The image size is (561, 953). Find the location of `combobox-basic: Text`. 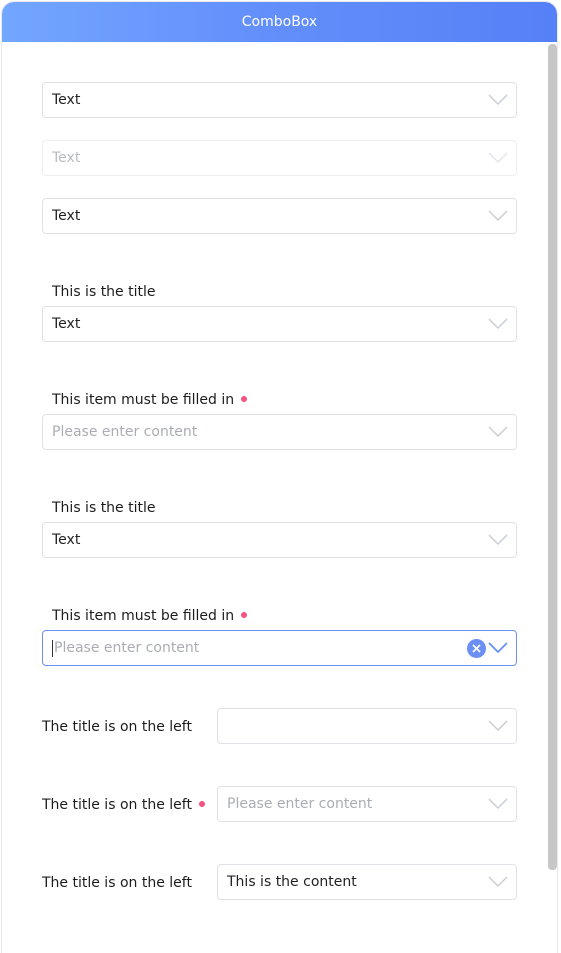

combobox-basic: Text is located at coordinates (279, 100).